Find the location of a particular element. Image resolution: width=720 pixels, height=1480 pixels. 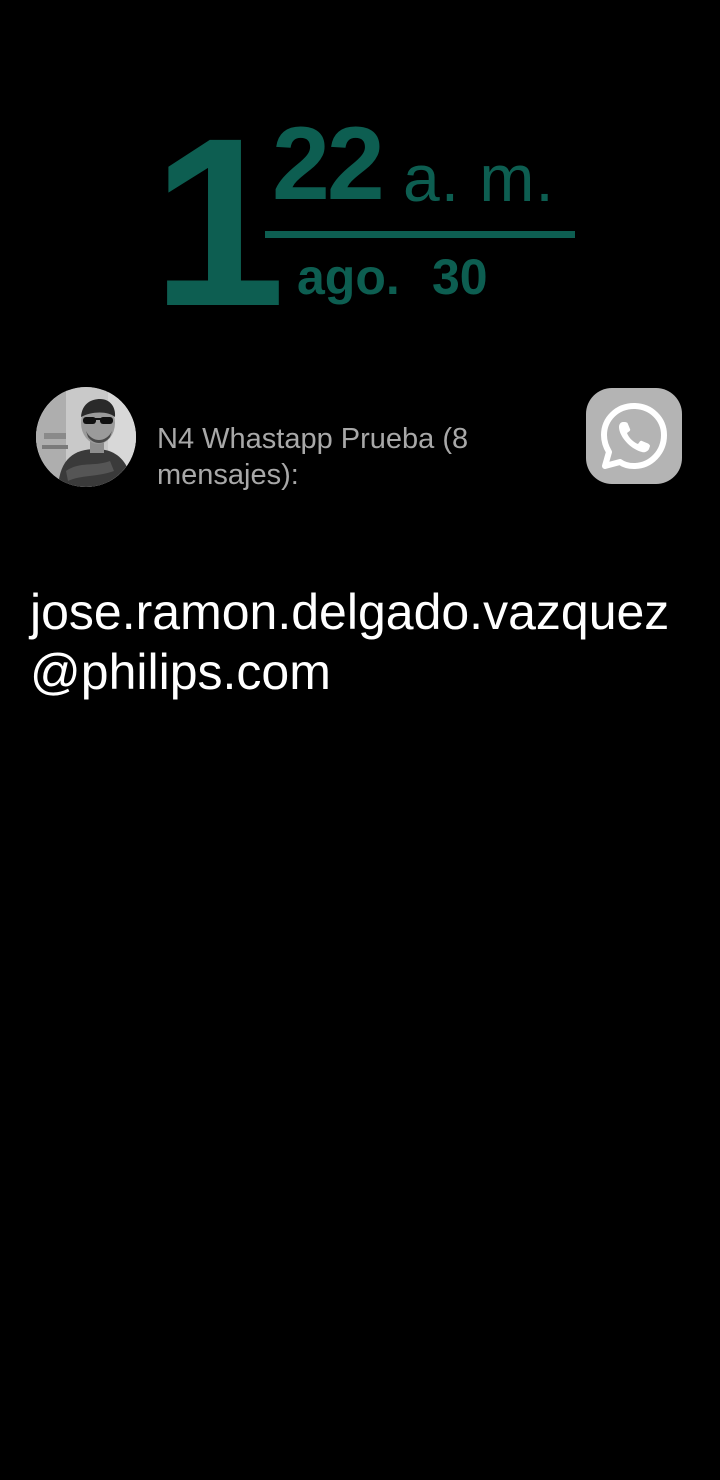

notification-title: N4 Whastapp Prueba (8 mensajes): is located at coordinates (313, 457).